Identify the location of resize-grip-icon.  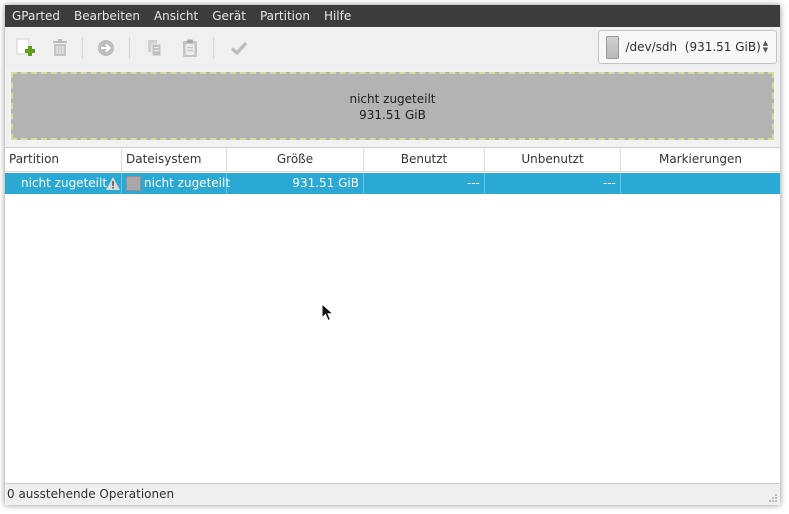
(773, 498).